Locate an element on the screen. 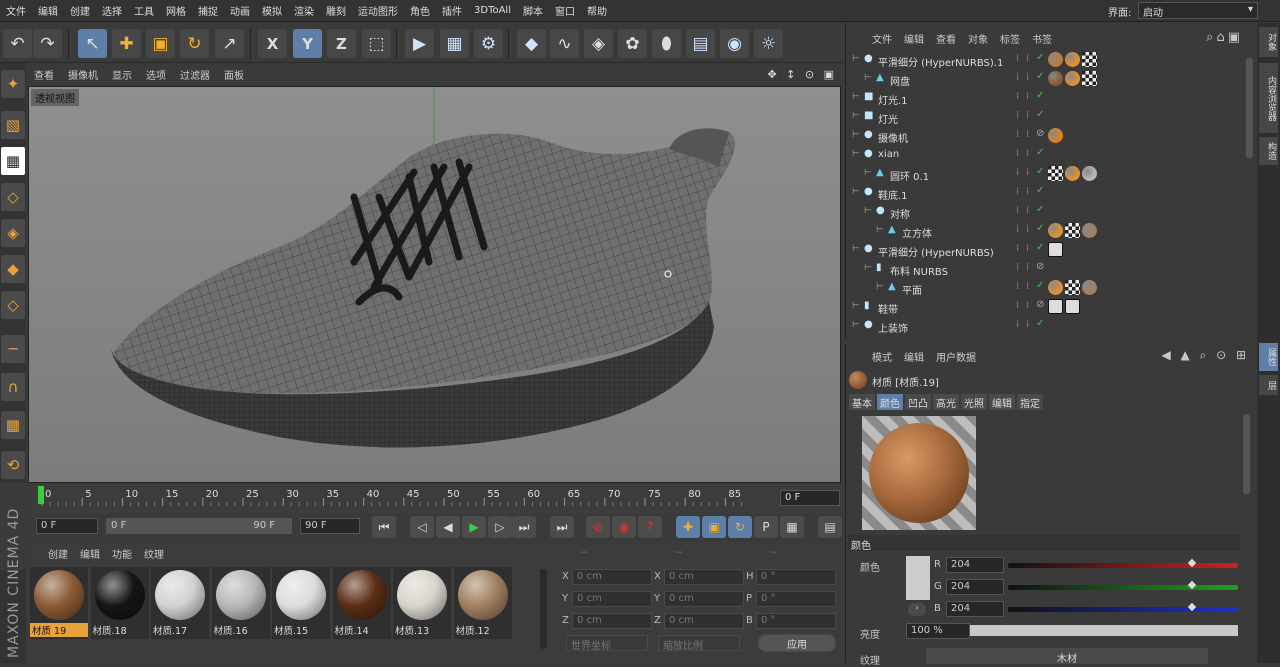 This screenshot has width=1280, height=667. side-tab-1: 内容浏览器 is located at coordinates (1268, 98).